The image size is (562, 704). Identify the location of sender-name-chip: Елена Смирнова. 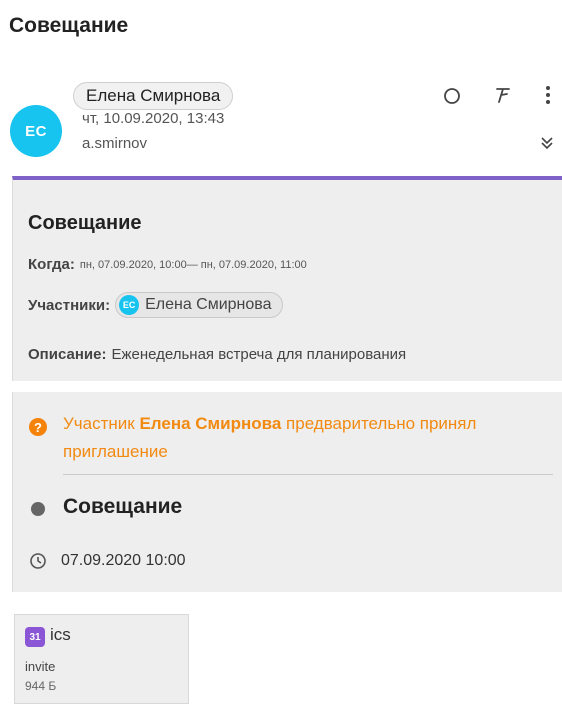
(153, 96).